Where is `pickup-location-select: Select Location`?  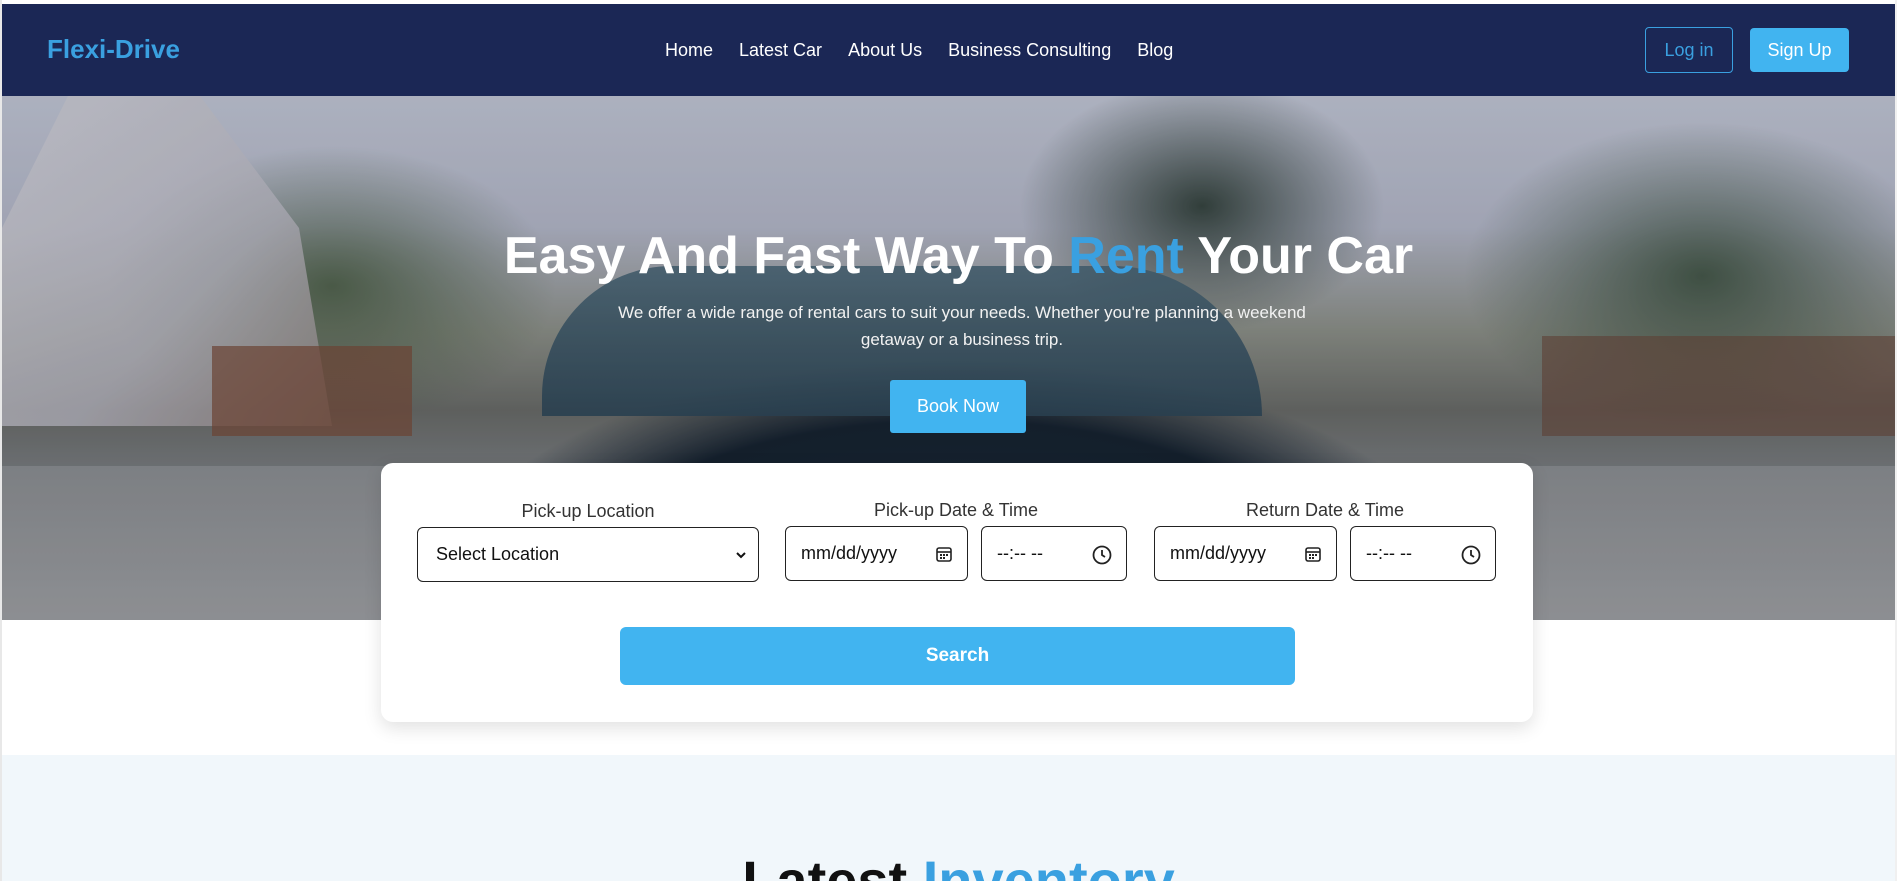
pickup-location-select: Select Location is located at coordinates (588, 554).